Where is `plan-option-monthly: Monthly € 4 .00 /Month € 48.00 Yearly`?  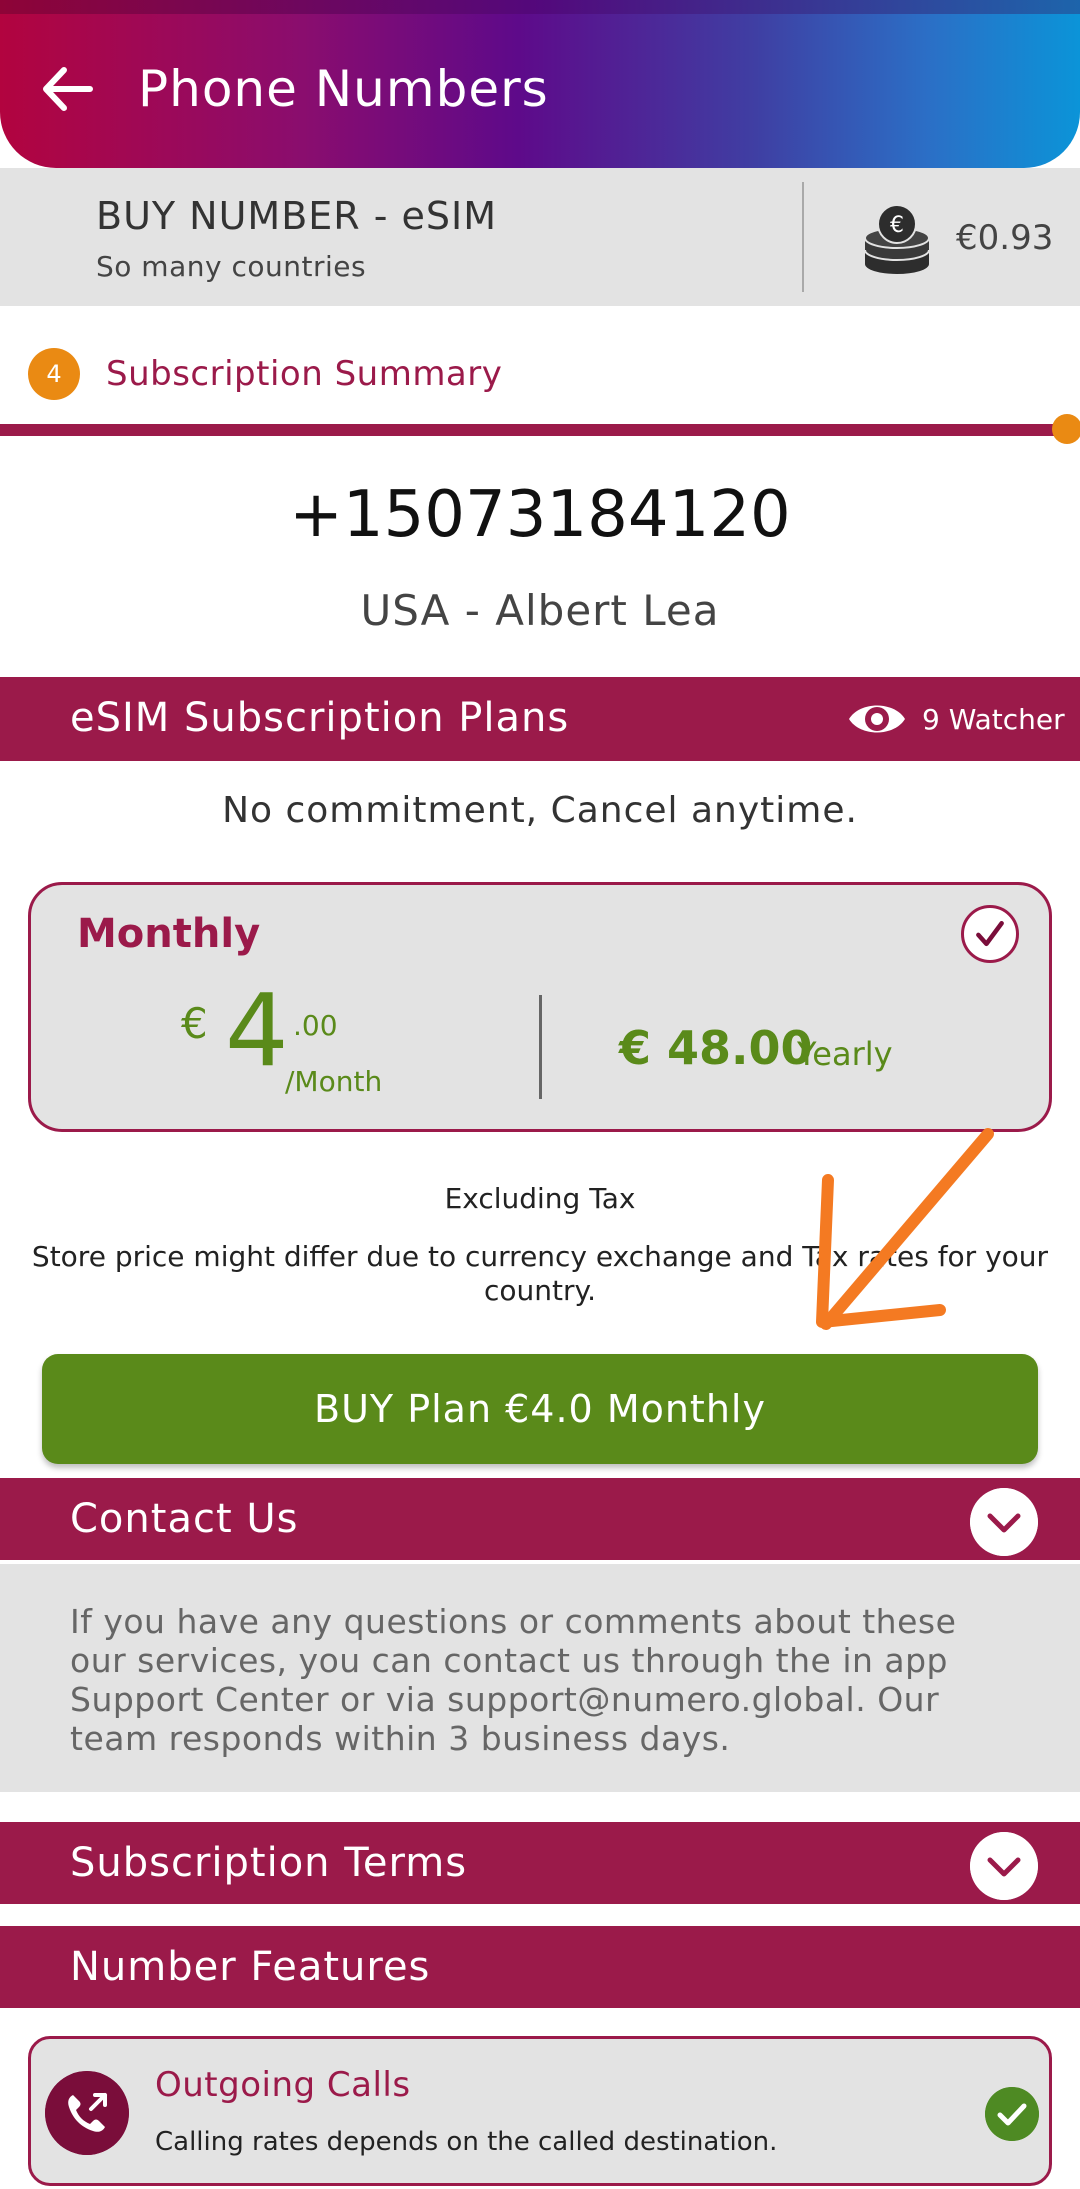 plan-option-monthly: Monthly € 4 .00 /Month € 48.00 Yearly is located at coordinates (540, 1007).